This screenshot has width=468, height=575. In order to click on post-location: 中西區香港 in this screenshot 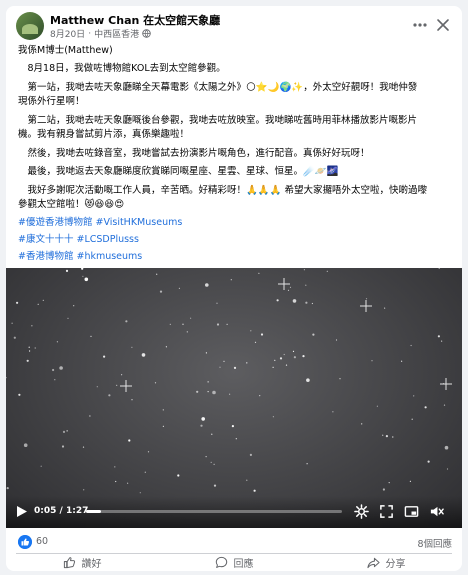, I will do `click(116, 33)`.